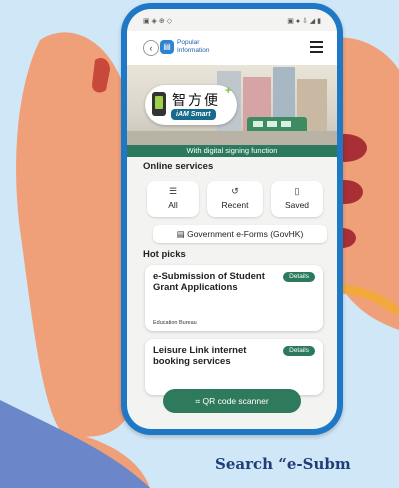 The image size is (399, 488). I want to click on promo-banner: 智方便 iAM Smart +, so click(232, 105).